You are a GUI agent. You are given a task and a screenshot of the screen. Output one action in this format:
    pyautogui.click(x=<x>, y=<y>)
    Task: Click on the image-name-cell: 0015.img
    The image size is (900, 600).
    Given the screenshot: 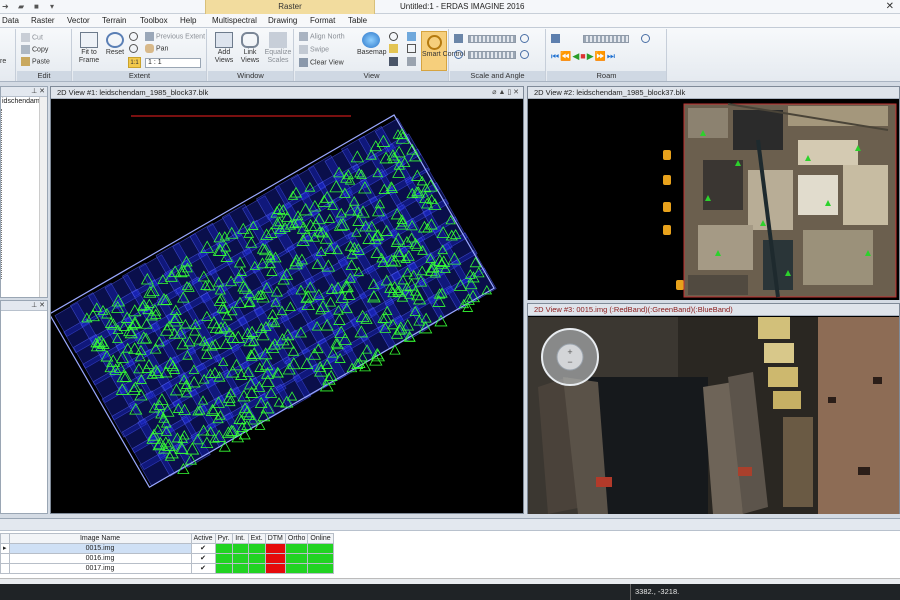 What is the action you would take?
    pyautogui.click(x=100, y=548)
    